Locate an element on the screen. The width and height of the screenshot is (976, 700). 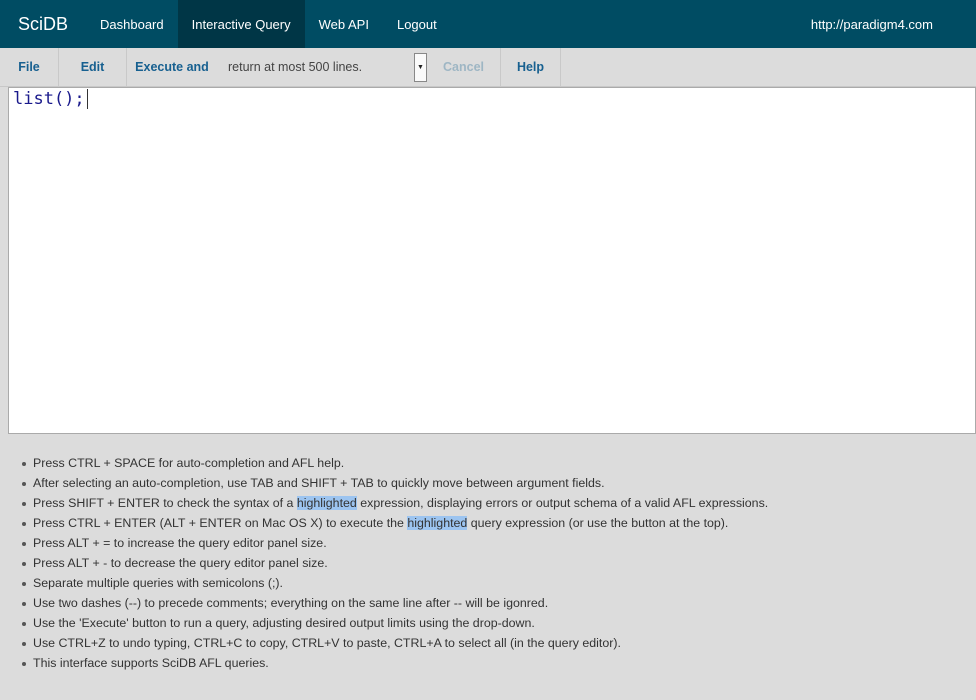
nav-logout: Logout is located at coordinates (417, 24).